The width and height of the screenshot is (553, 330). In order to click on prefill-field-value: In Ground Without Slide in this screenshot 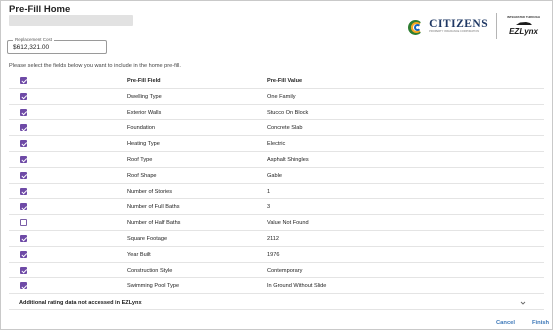, I will do `click(297, 286)`.